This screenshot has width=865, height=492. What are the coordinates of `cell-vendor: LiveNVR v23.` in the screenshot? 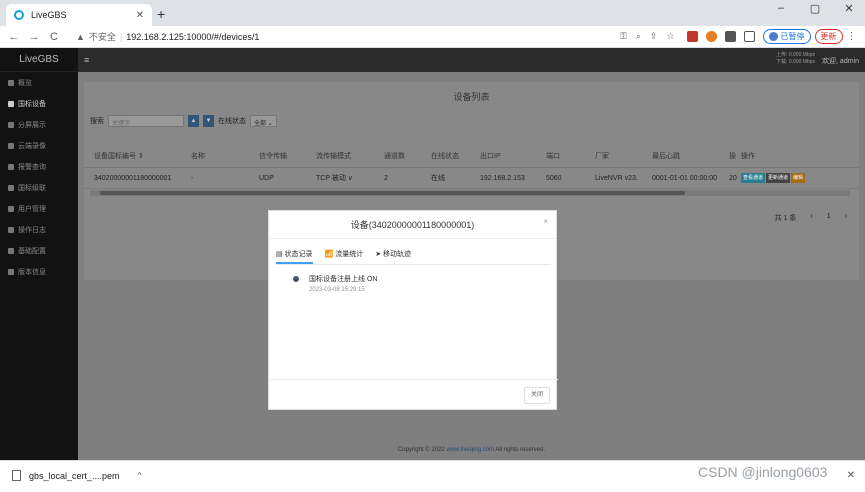 It's located at (616, 178).